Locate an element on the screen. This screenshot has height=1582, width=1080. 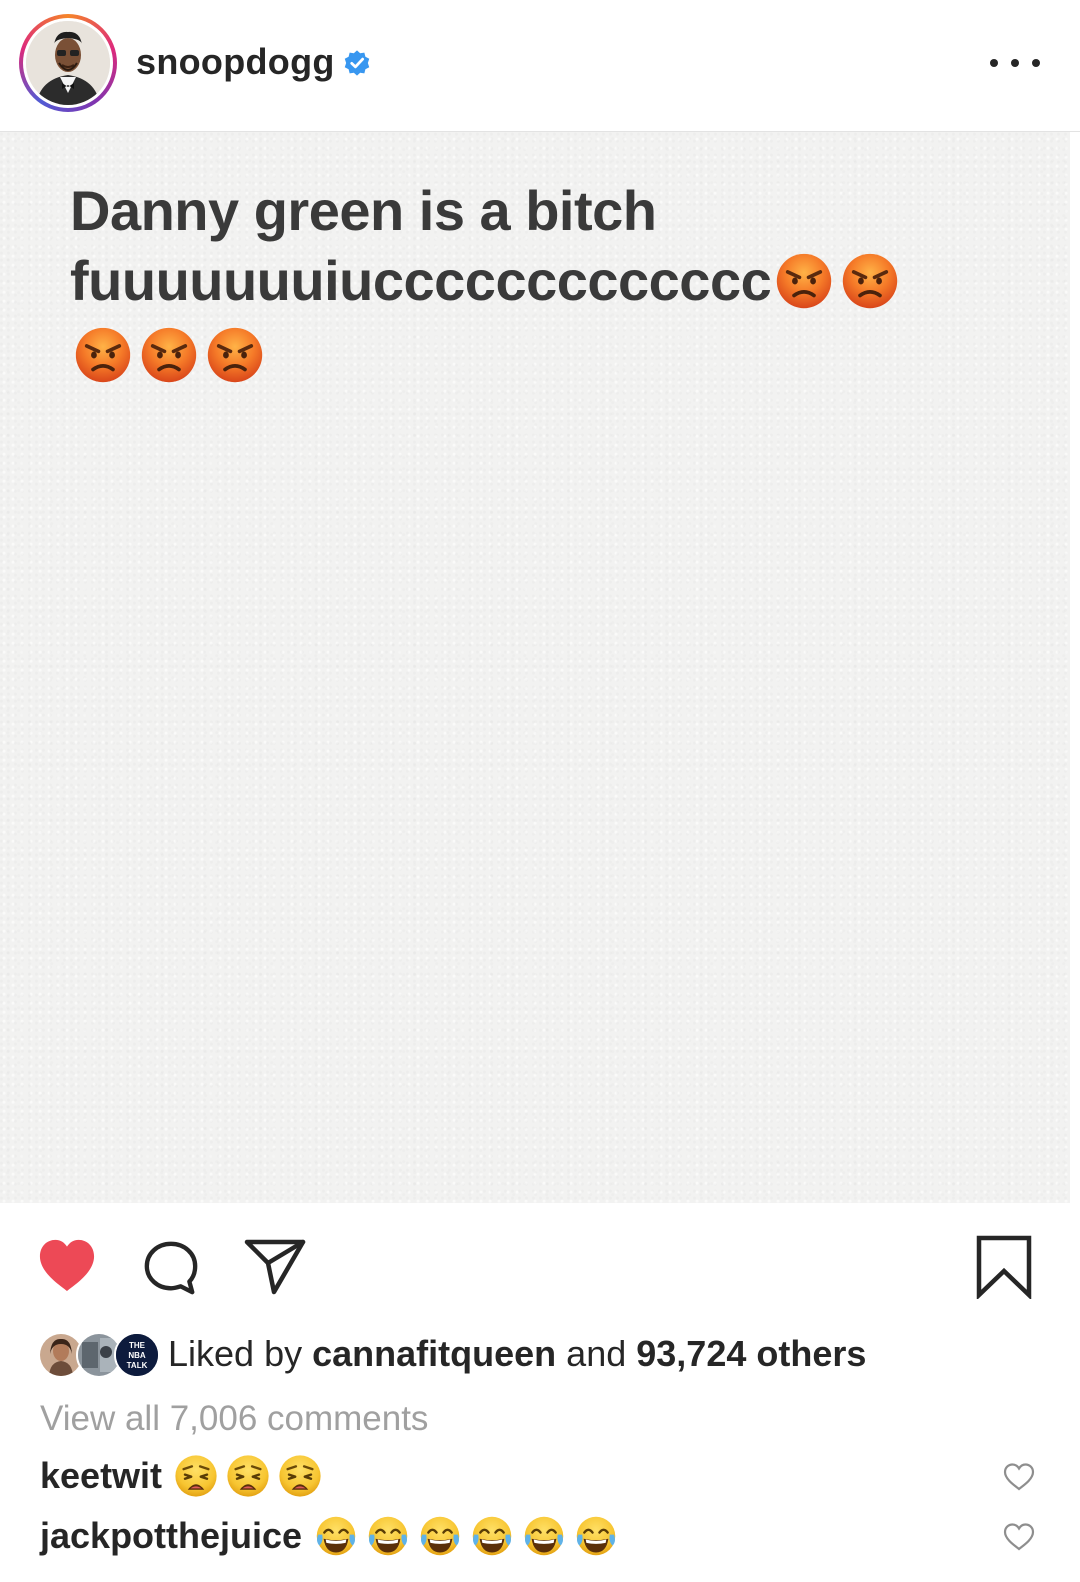
story-avatar is located at coordinates (68, 63).